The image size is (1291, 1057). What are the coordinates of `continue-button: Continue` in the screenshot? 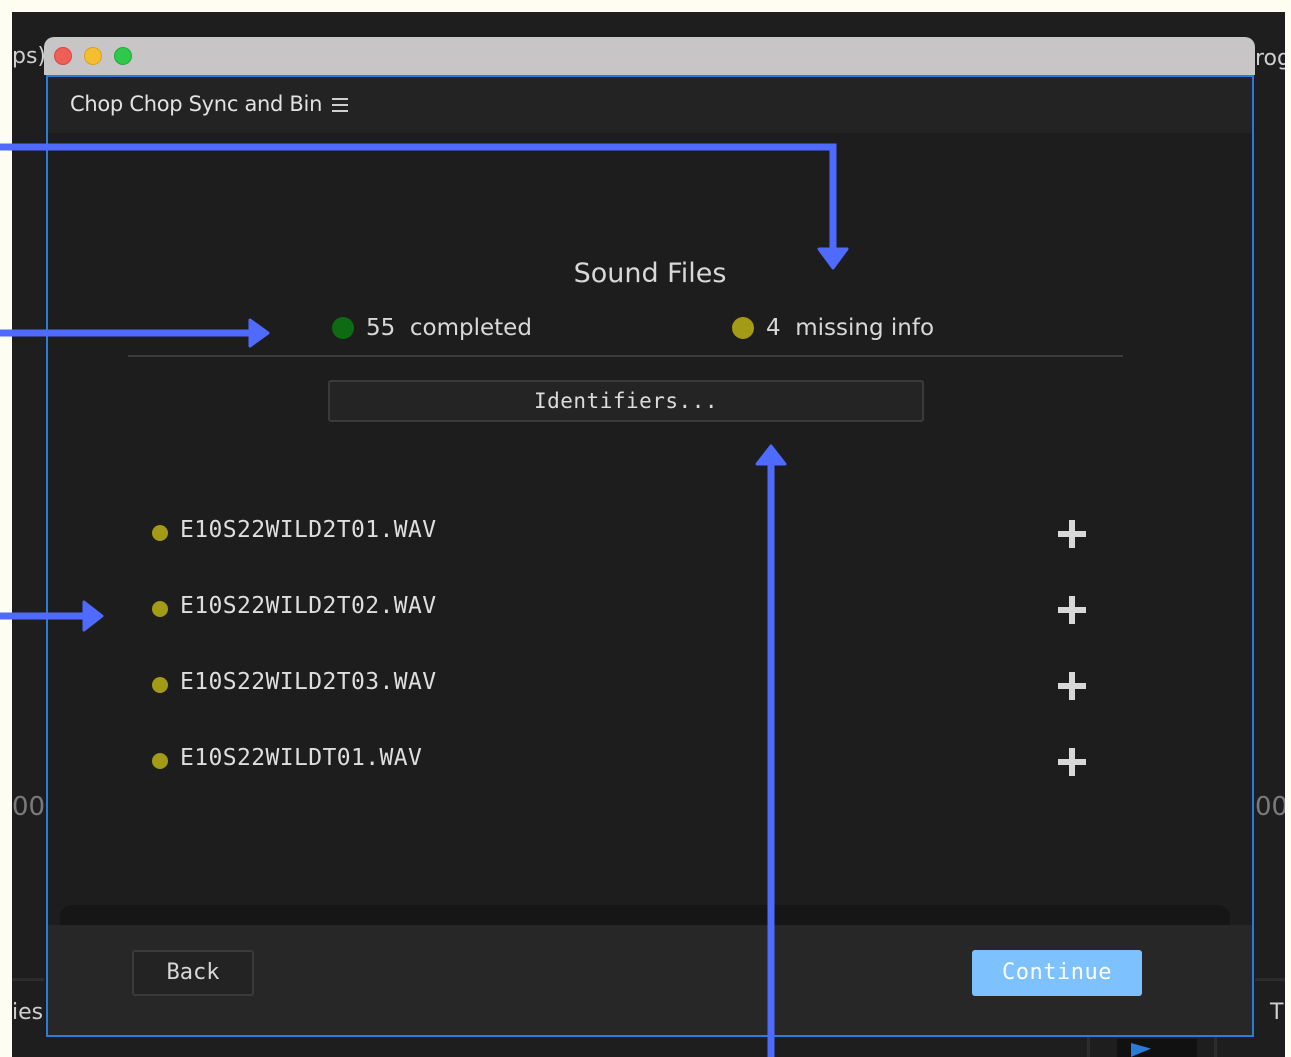 It's located at (1057, 973).